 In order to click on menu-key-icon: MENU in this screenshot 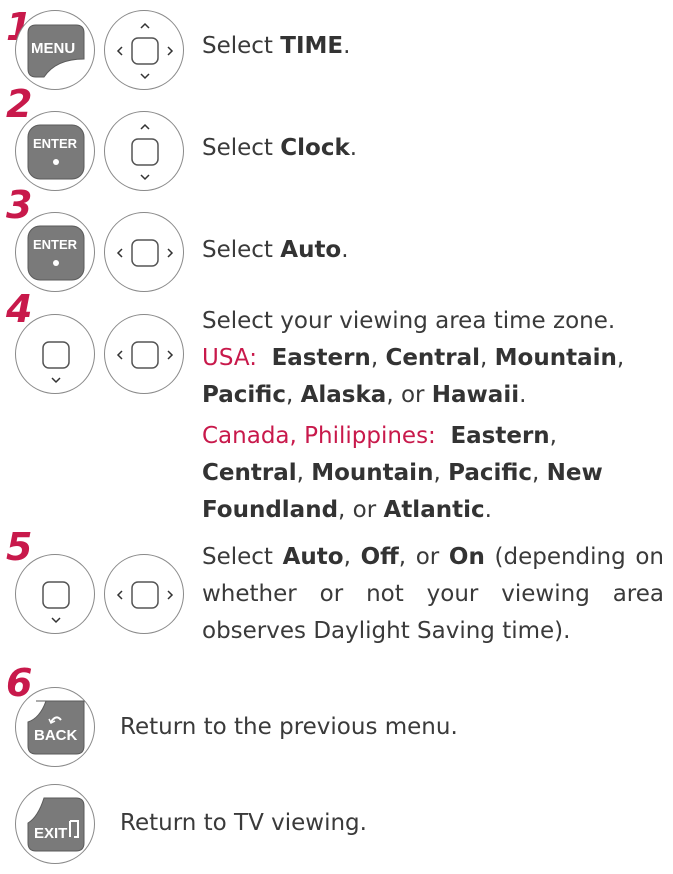, I will do `click(55, 50)`.